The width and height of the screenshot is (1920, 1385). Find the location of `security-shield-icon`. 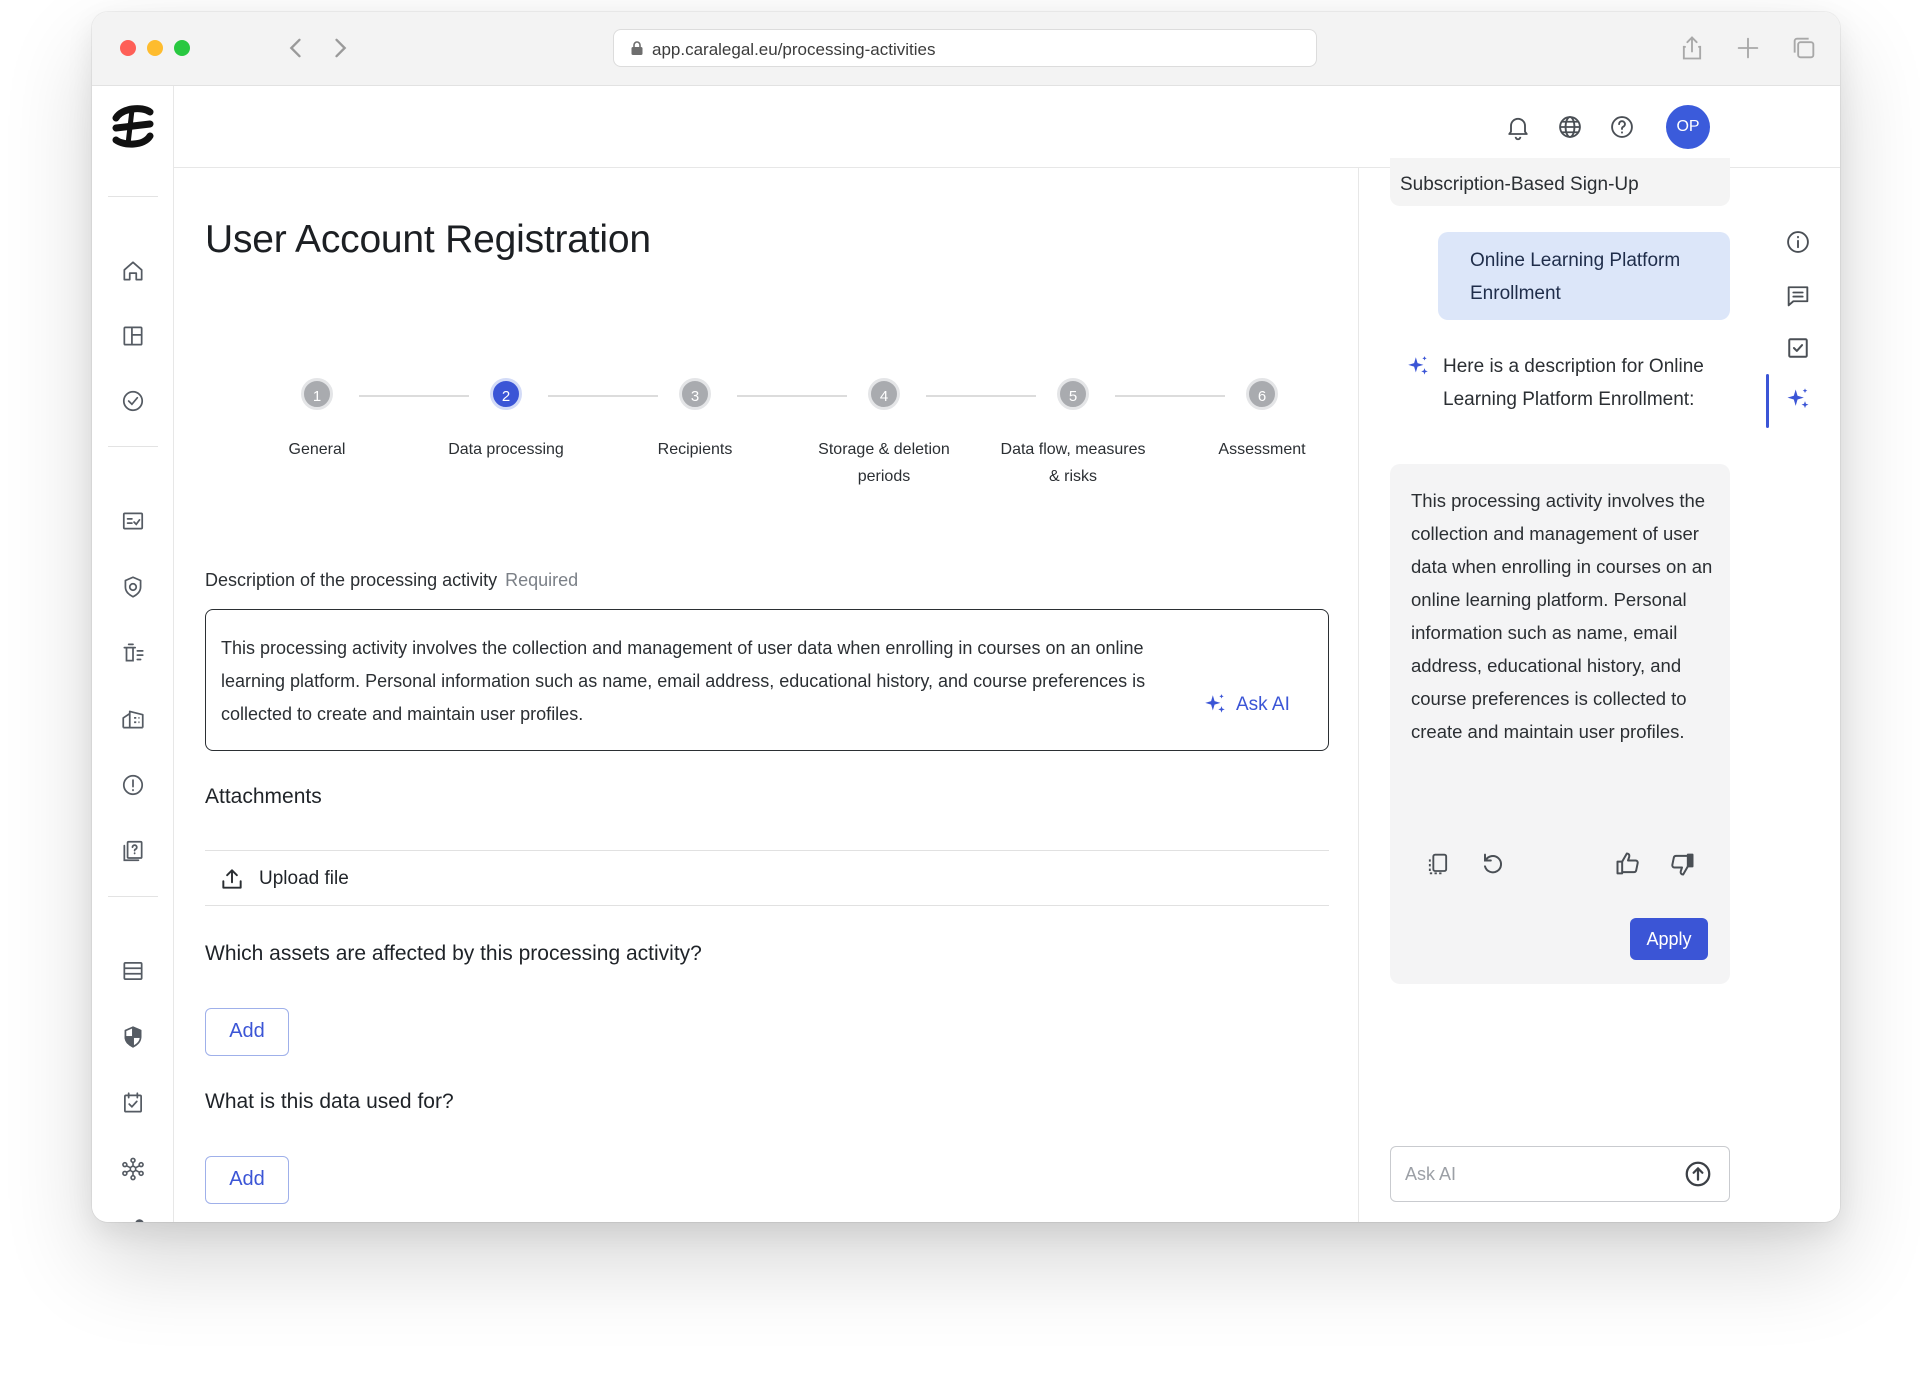

security-shield-icon is located at coordinates (133, 1037).